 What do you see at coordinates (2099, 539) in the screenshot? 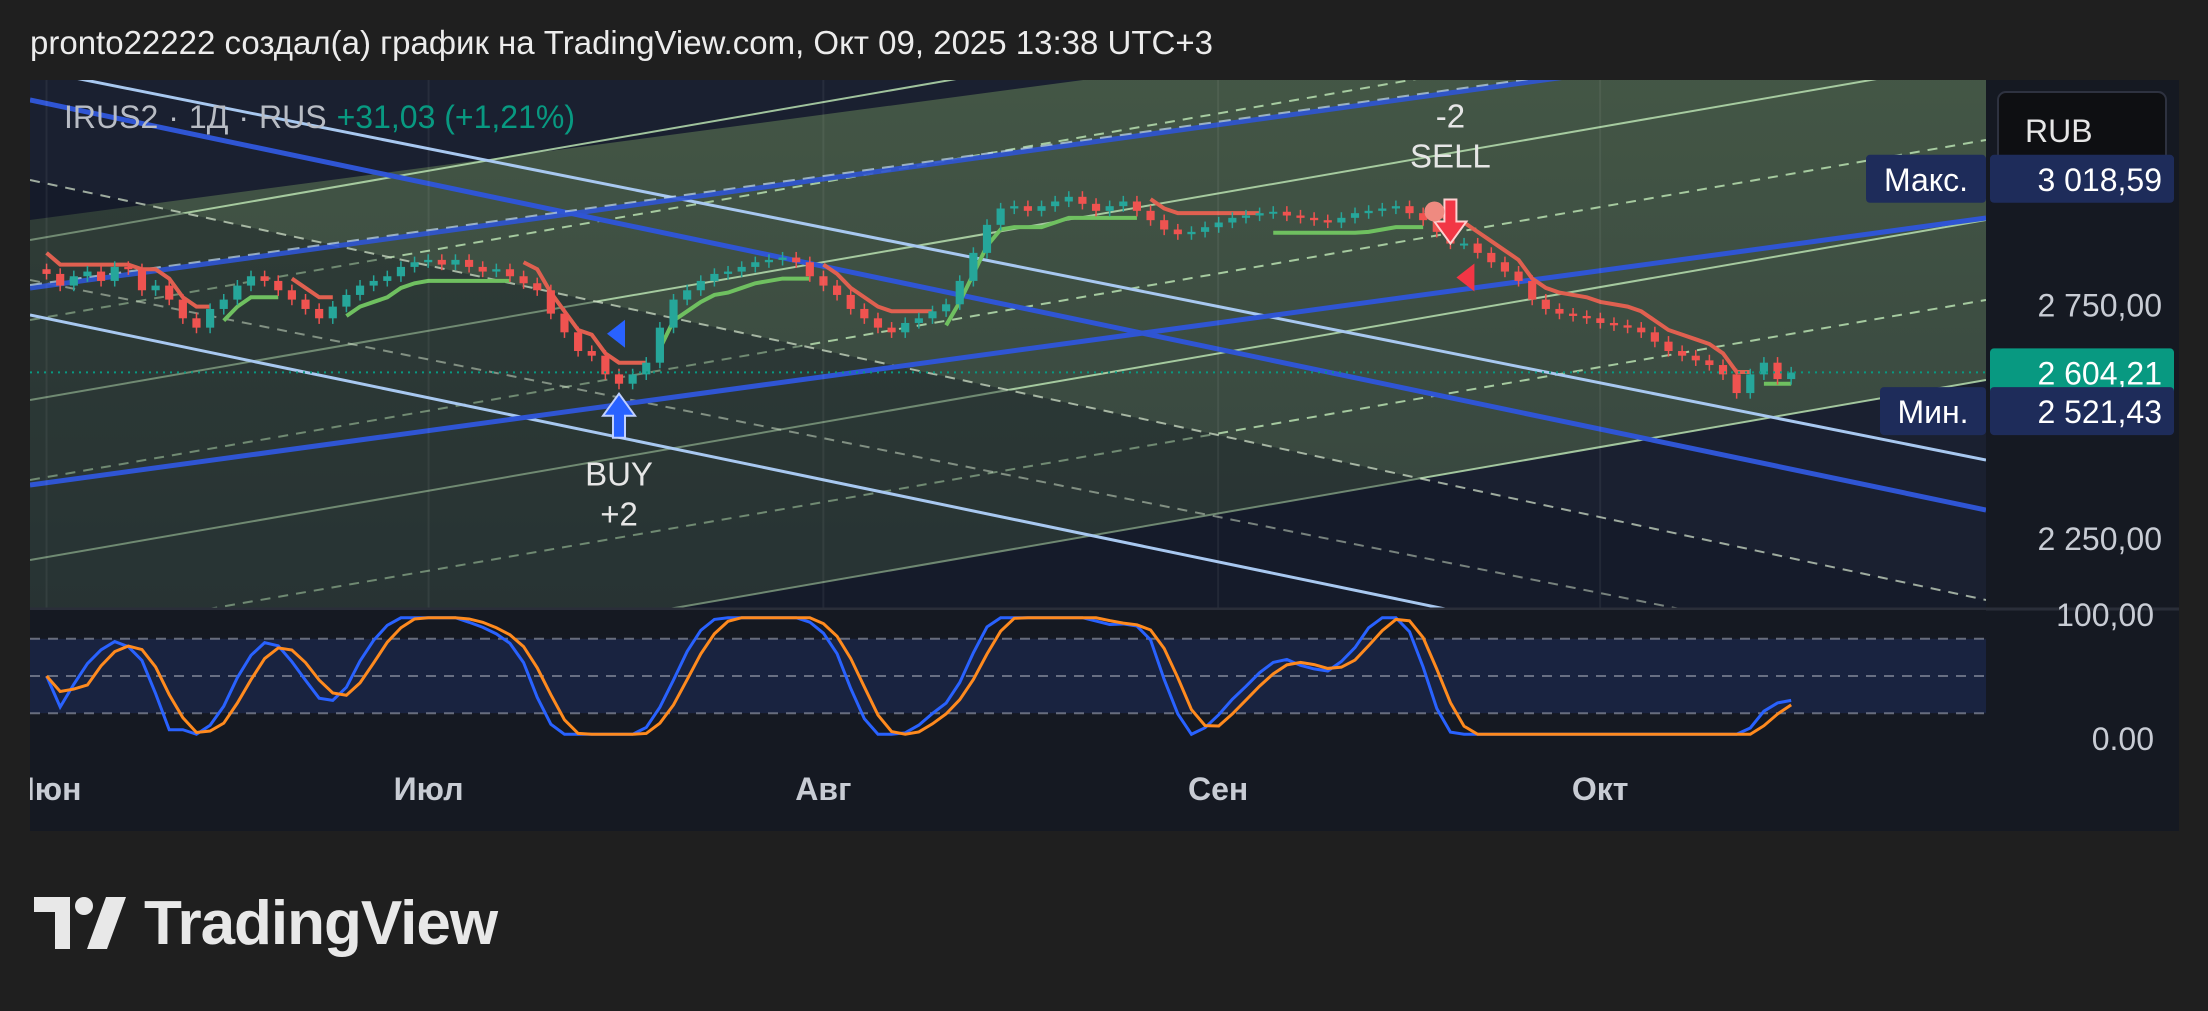
I see `price-tick-label: 2 250,00` at bounding box center [2099, 539].